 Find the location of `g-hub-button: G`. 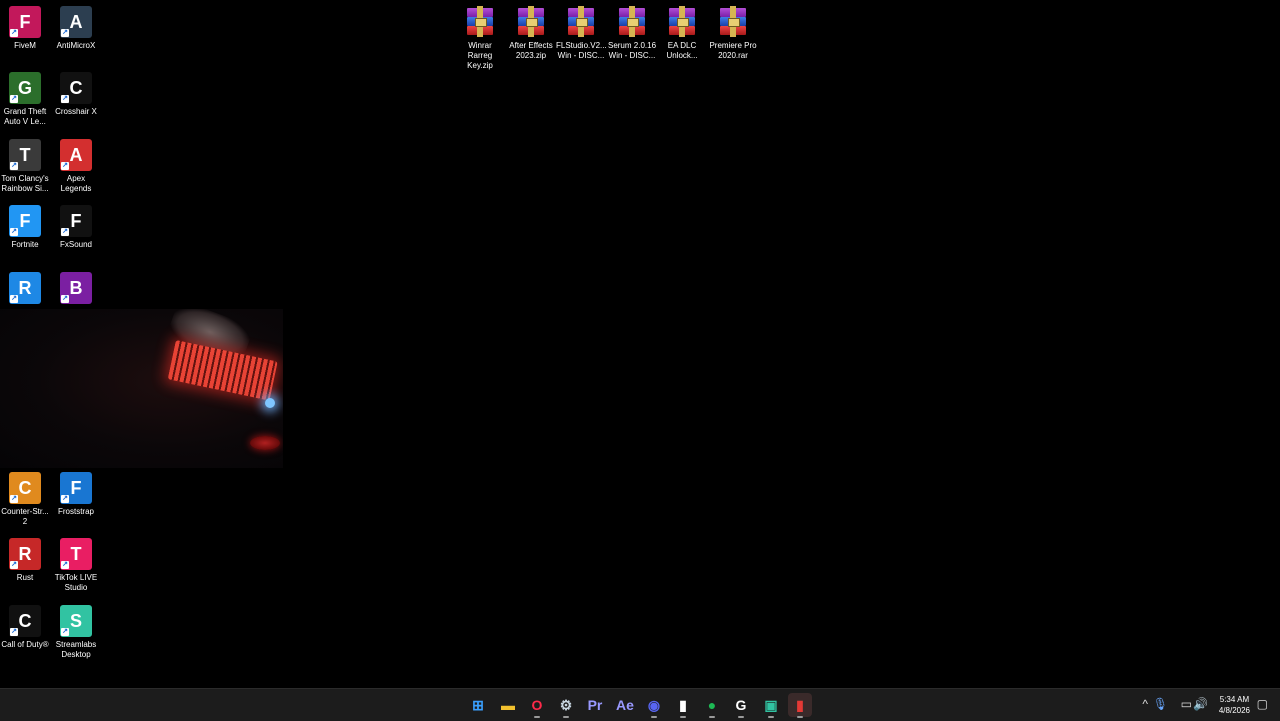

g-hub-button: G is located at coordinates (741, 705).